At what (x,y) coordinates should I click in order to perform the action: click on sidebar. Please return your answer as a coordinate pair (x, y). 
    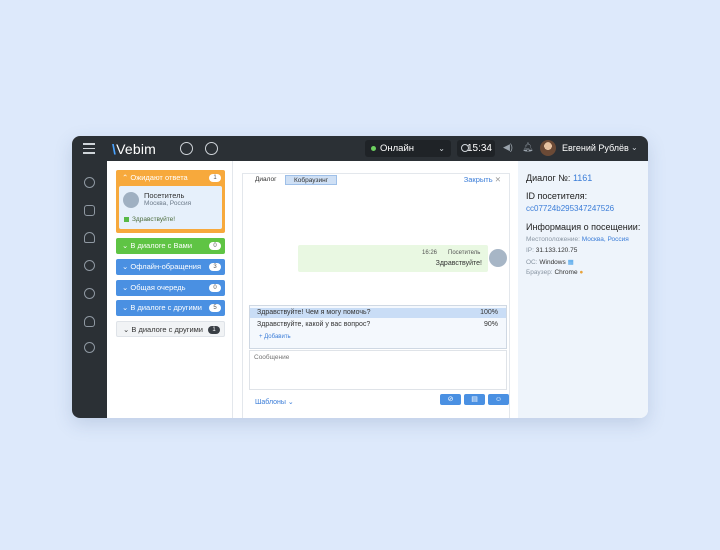
    Looking at the image, I should click on (89, 289).